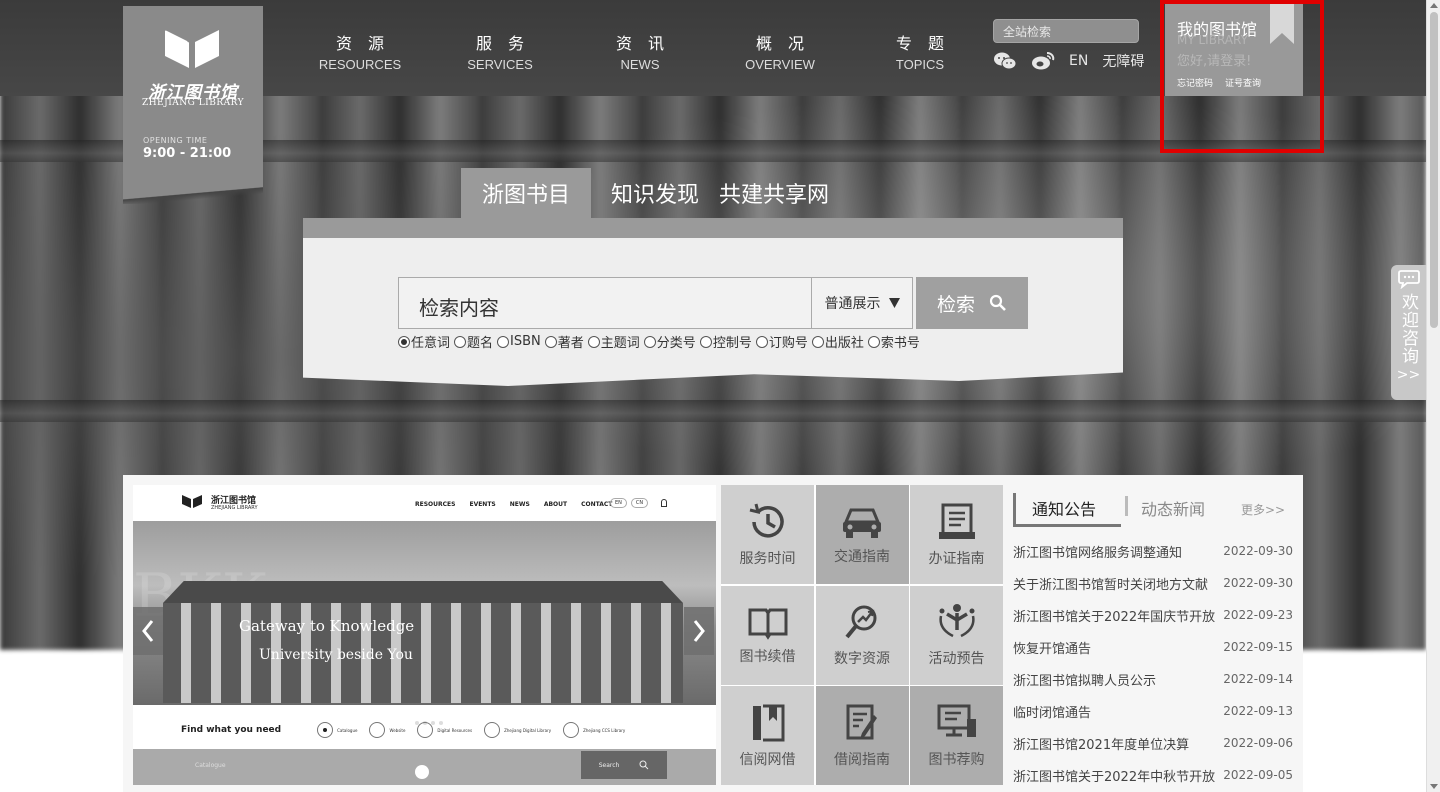  I want to click on card-query-link: 证号查询, so click(1243, 82).